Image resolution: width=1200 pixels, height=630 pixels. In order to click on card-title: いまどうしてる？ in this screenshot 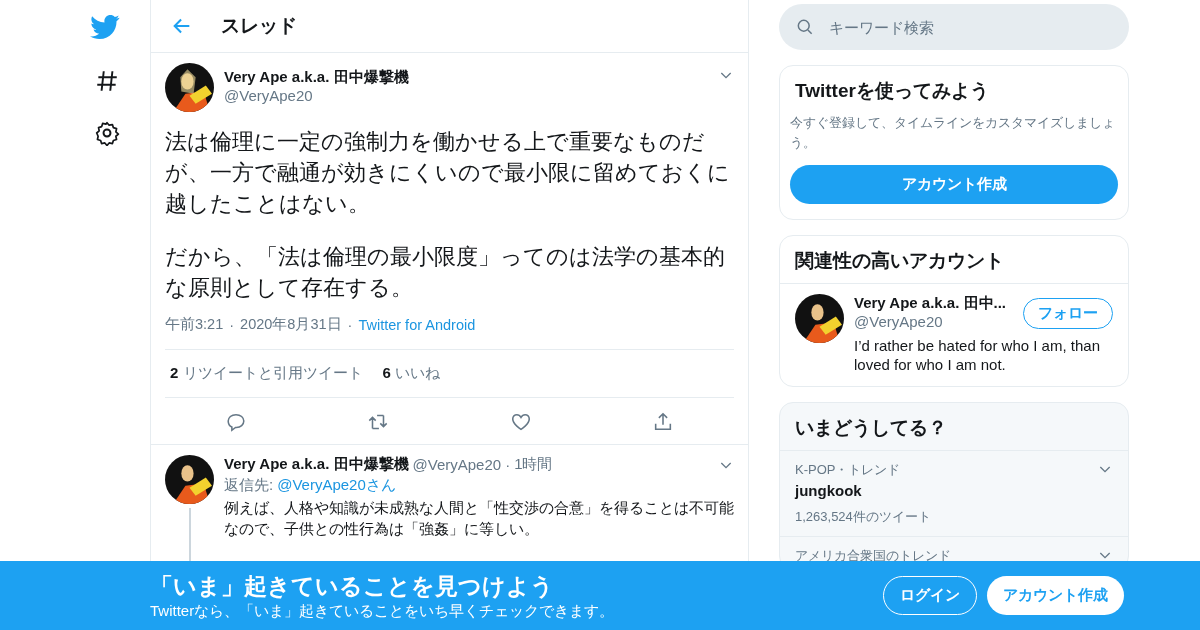, I will do `click(954, 427)`.